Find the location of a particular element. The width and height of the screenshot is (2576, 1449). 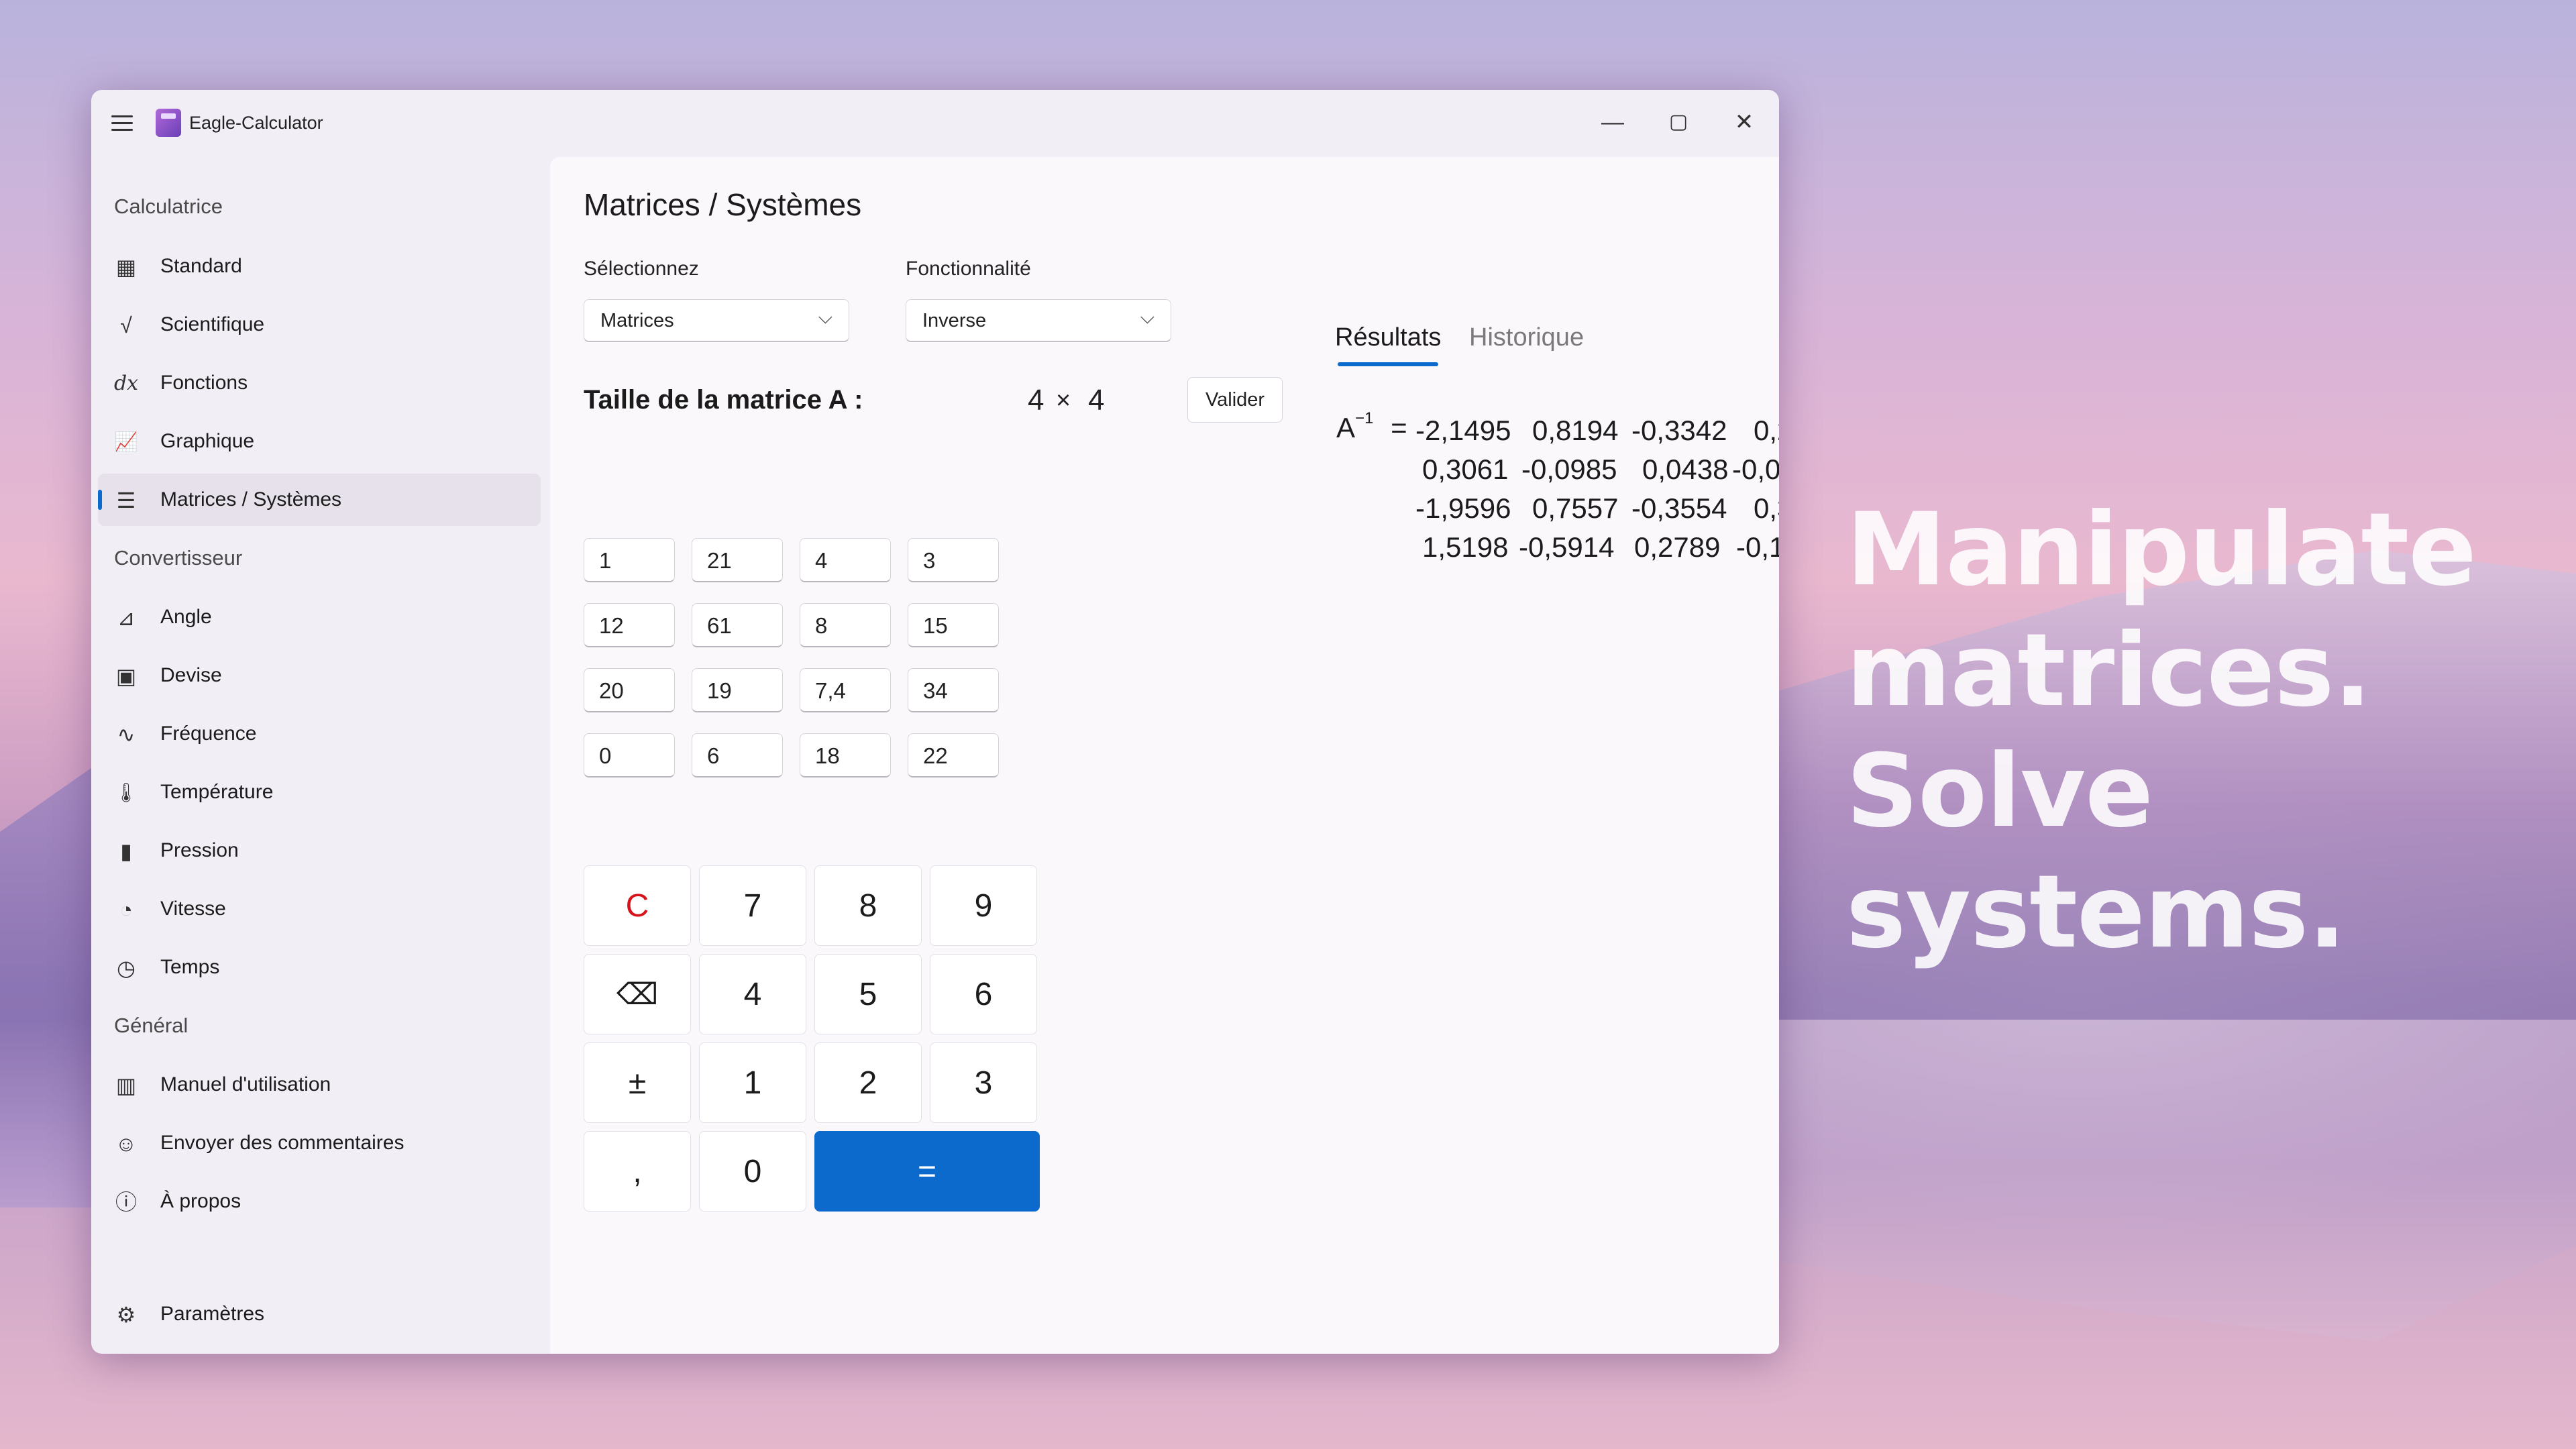

nav-section-general: Général is located at coordinates (151, 1025).